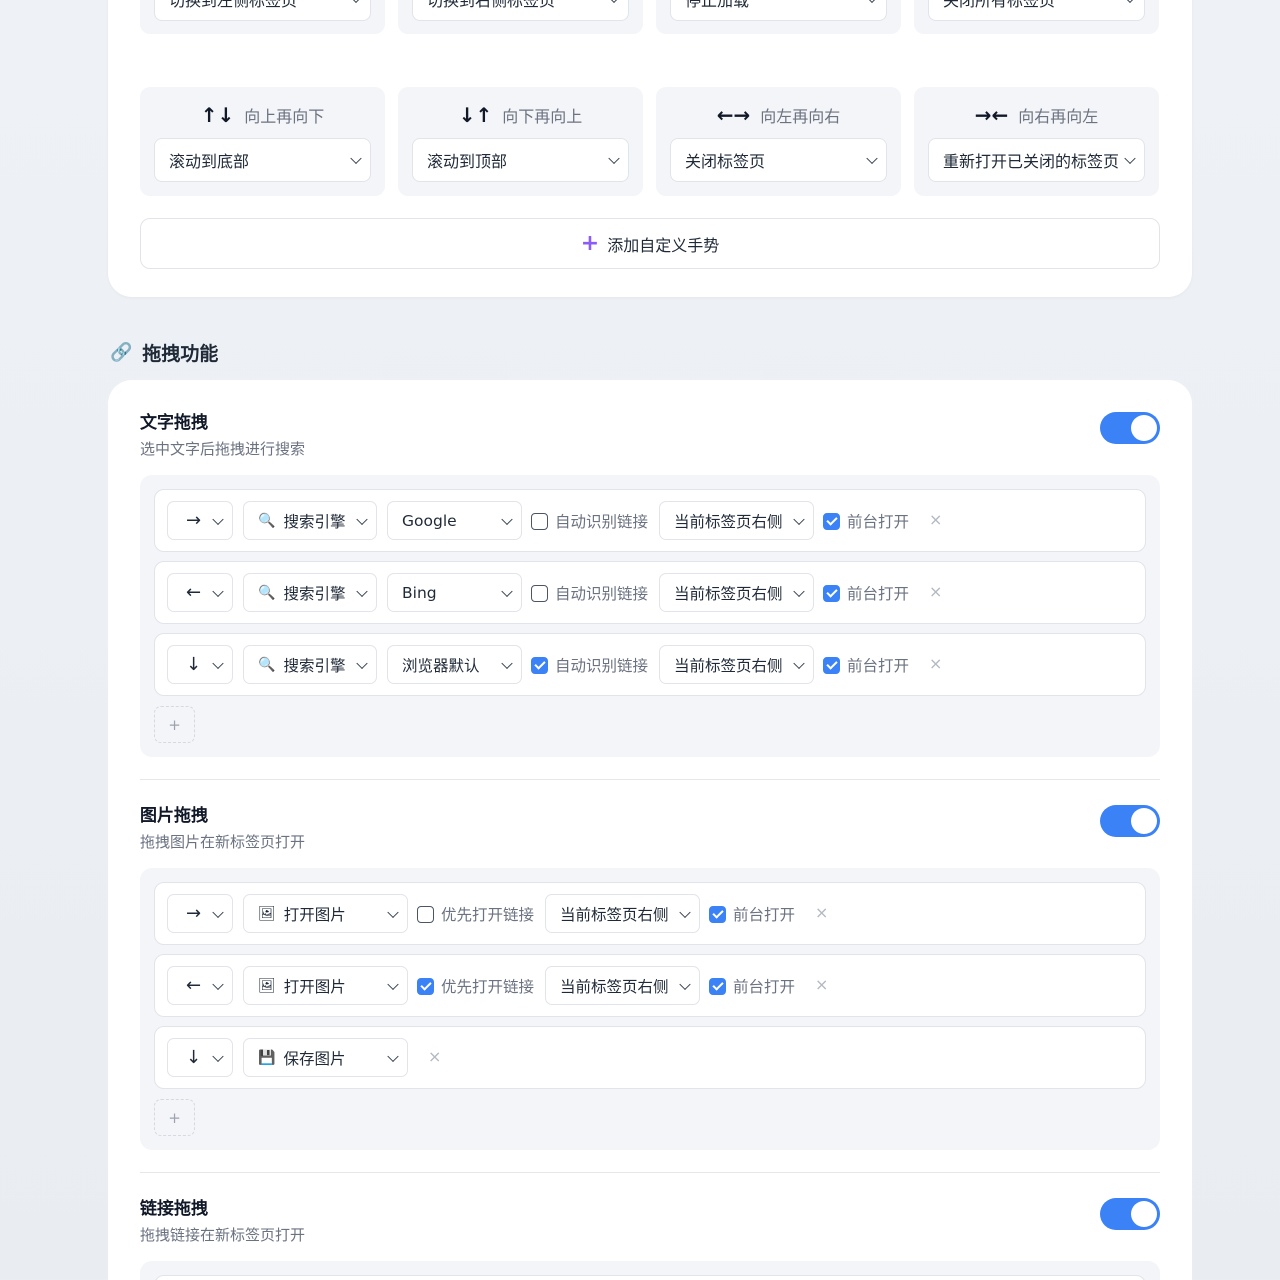  What do you see at coordinates (1130, 821) in the screenshot?
I see `image-drag-toggle` at bounding box center [1130, 821].